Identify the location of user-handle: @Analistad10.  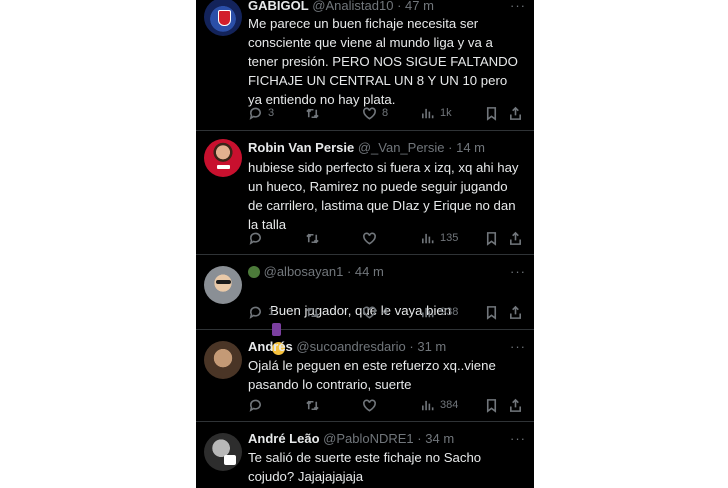
(352, 6).